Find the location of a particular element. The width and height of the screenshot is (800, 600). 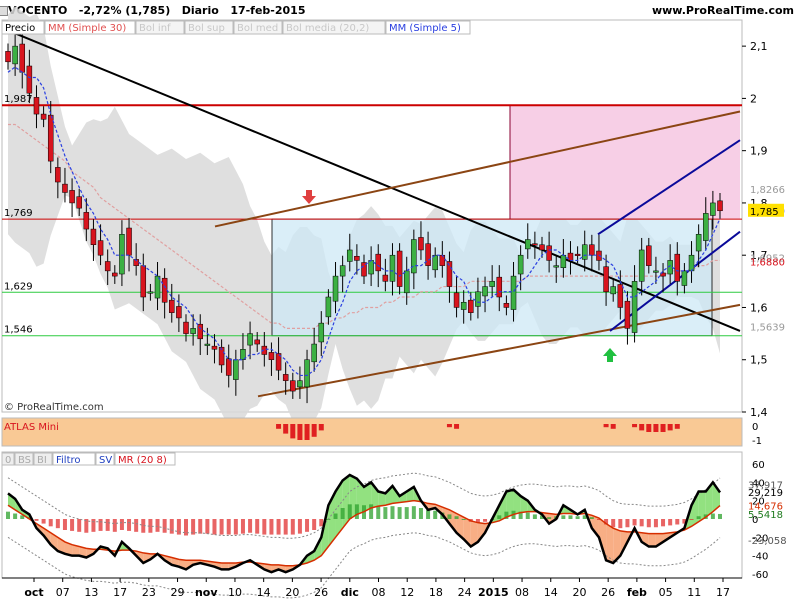

price-tick-label: 1,4 is located at coordinates (759, 412).